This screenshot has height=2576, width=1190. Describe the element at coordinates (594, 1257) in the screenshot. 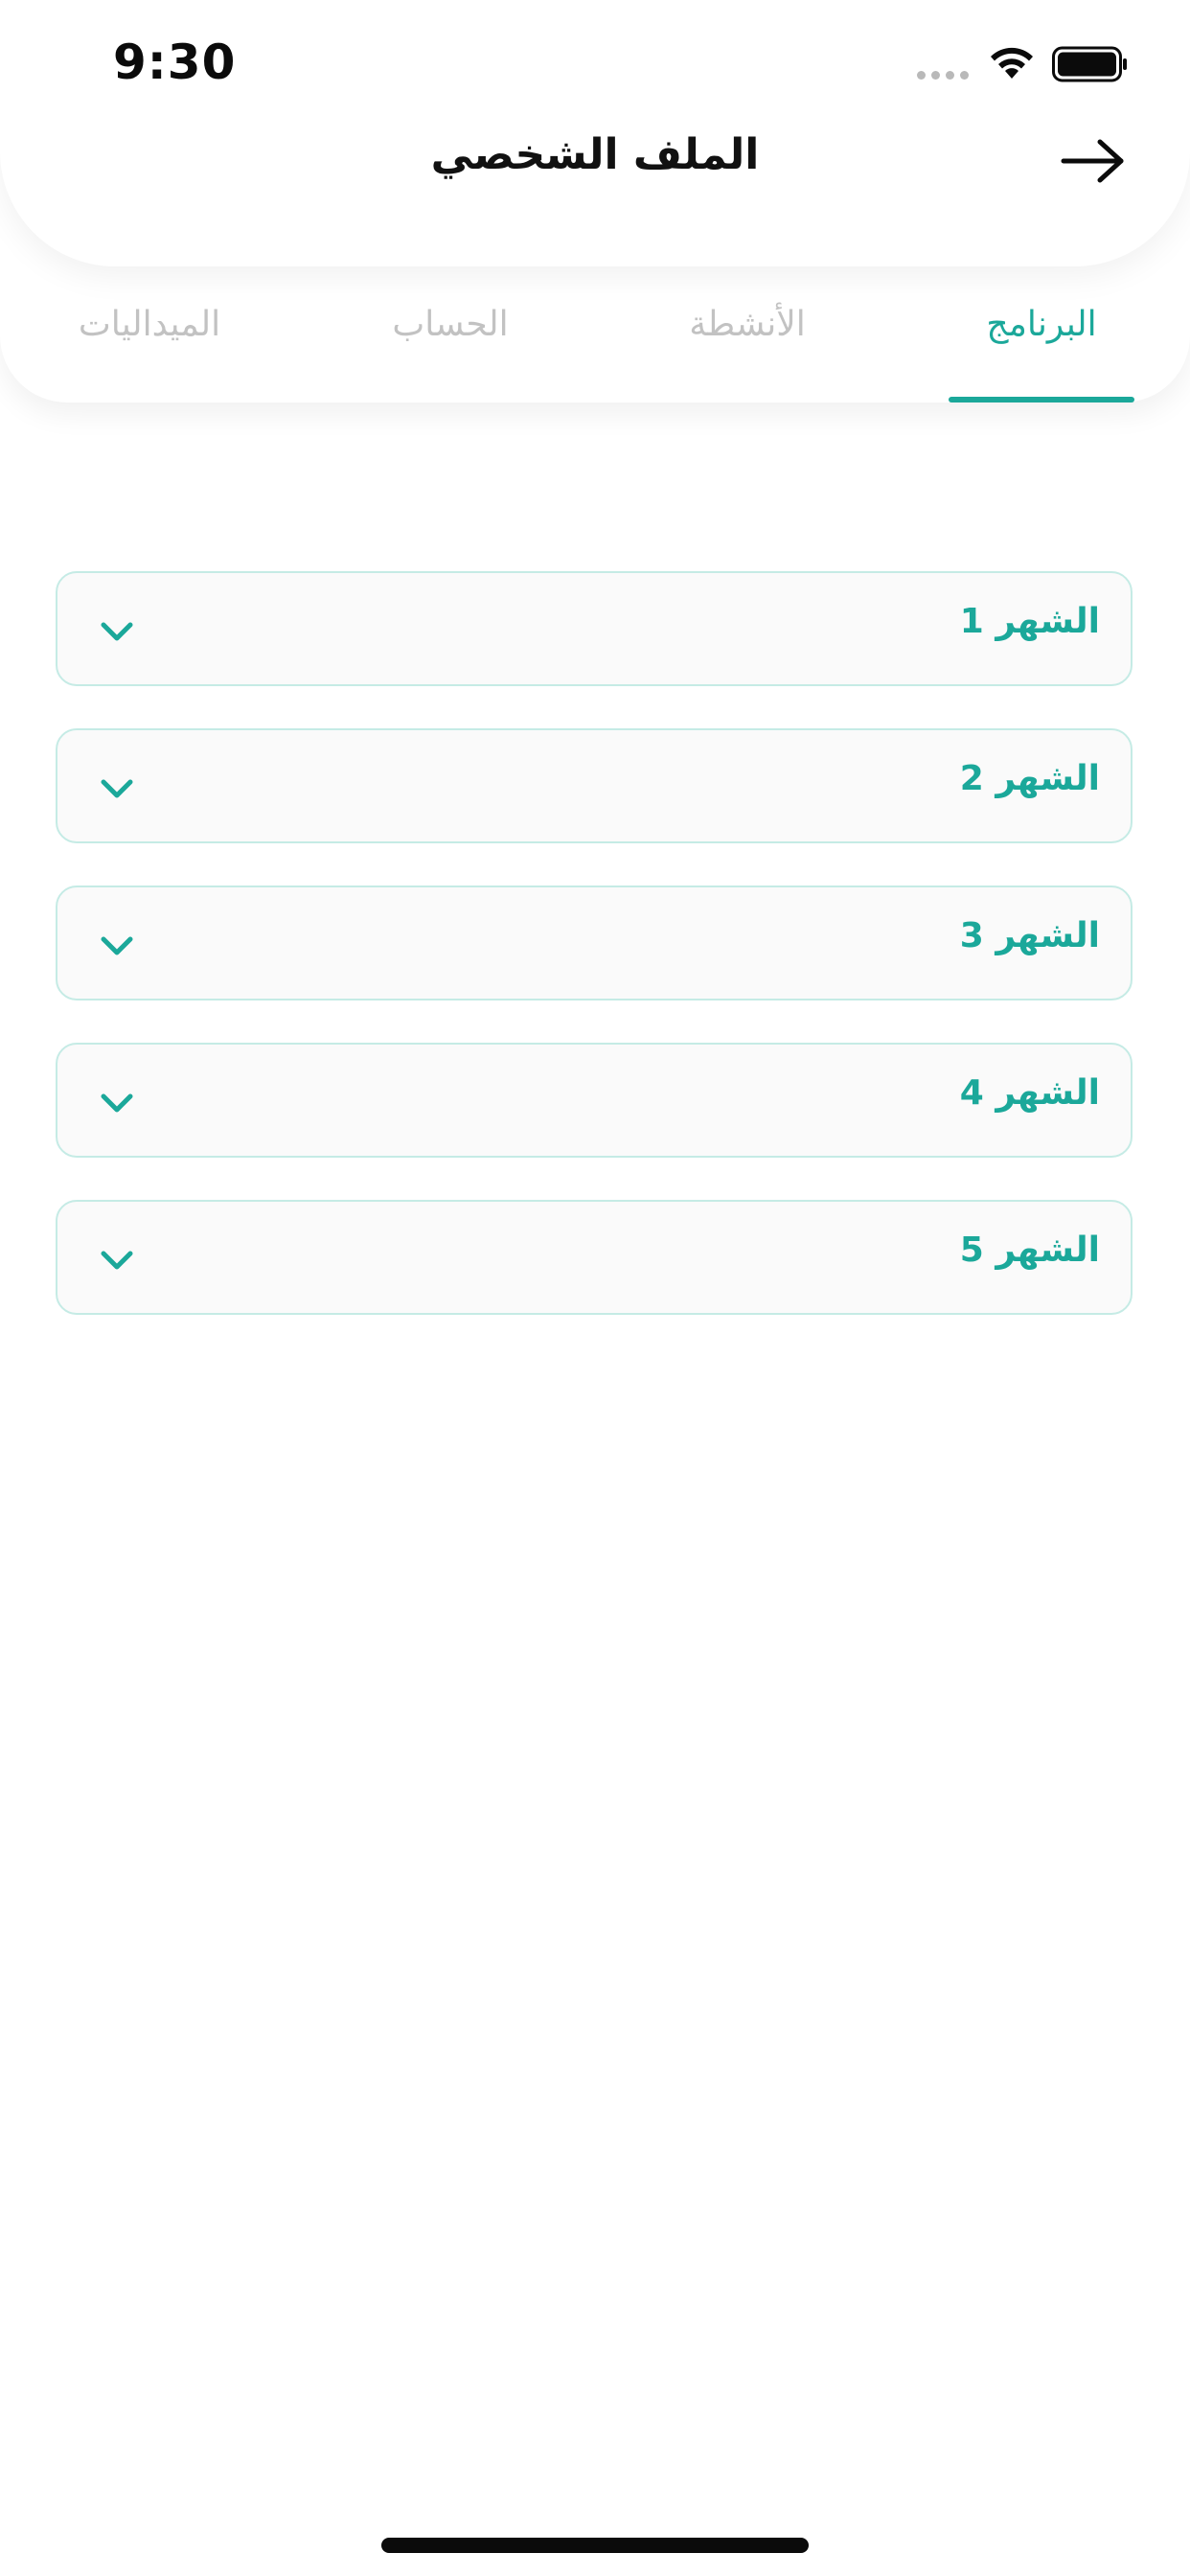

I see `month-row-5: الشهر 5` at that location.